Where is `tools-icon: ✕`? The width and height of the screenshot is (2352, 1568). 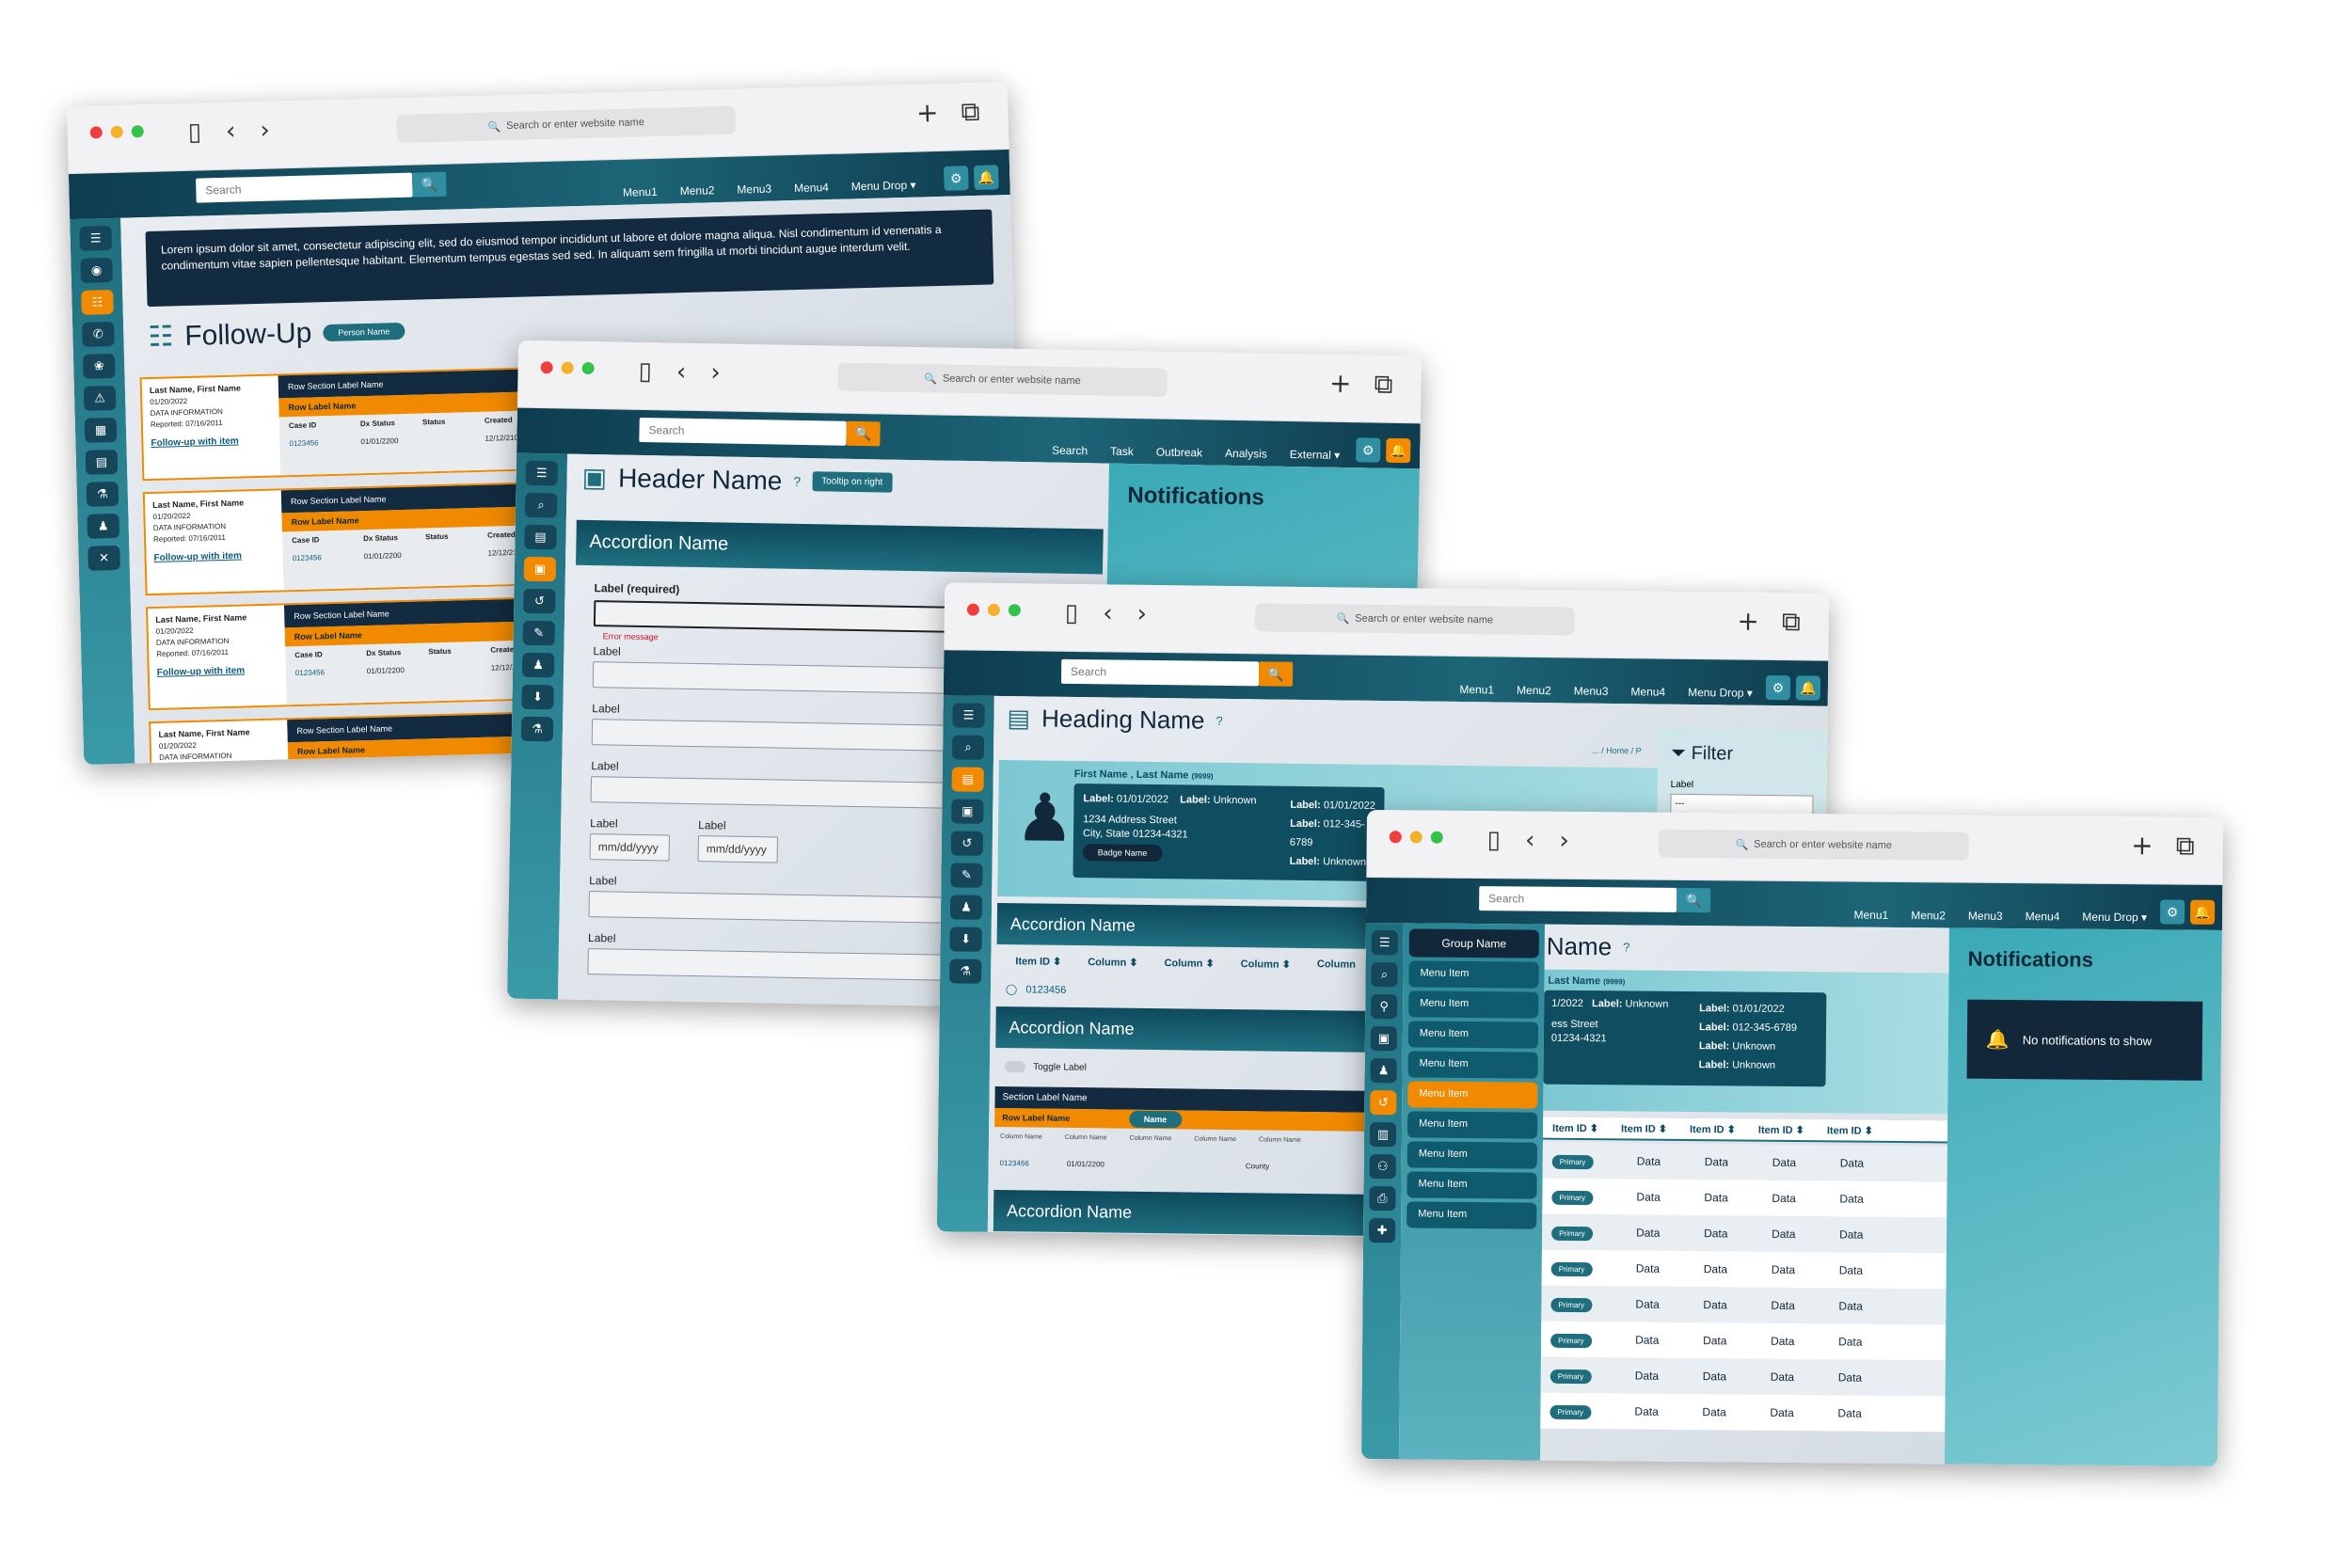 tools-icon: ✕ is located at coordinates (103, 558).